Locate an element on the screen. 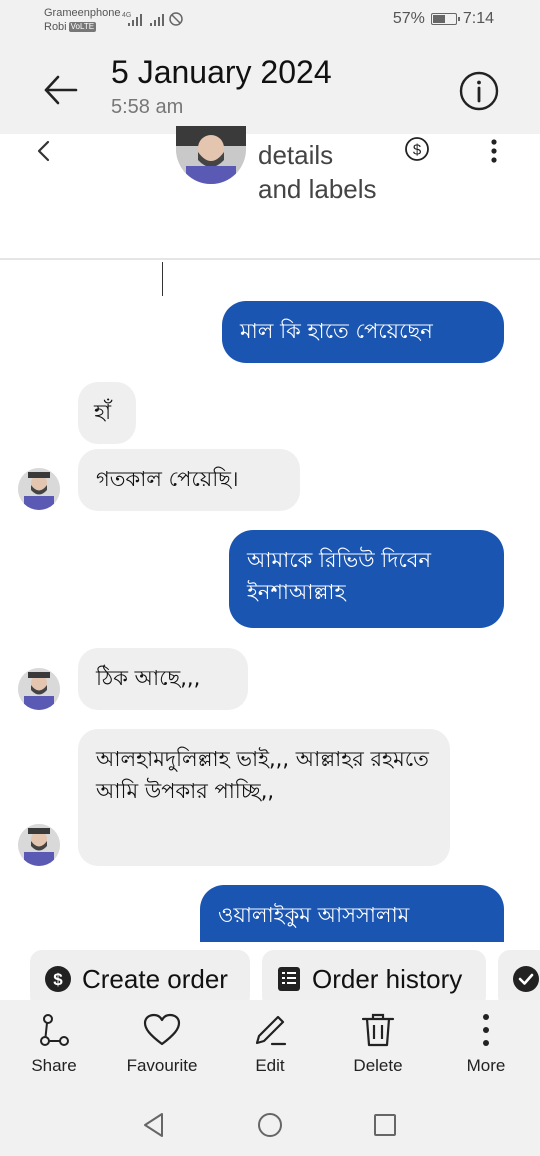 The width and height of the screenshot is (540, 1156). status-right: 57% 7:14 is located at coordinates (443, 19).